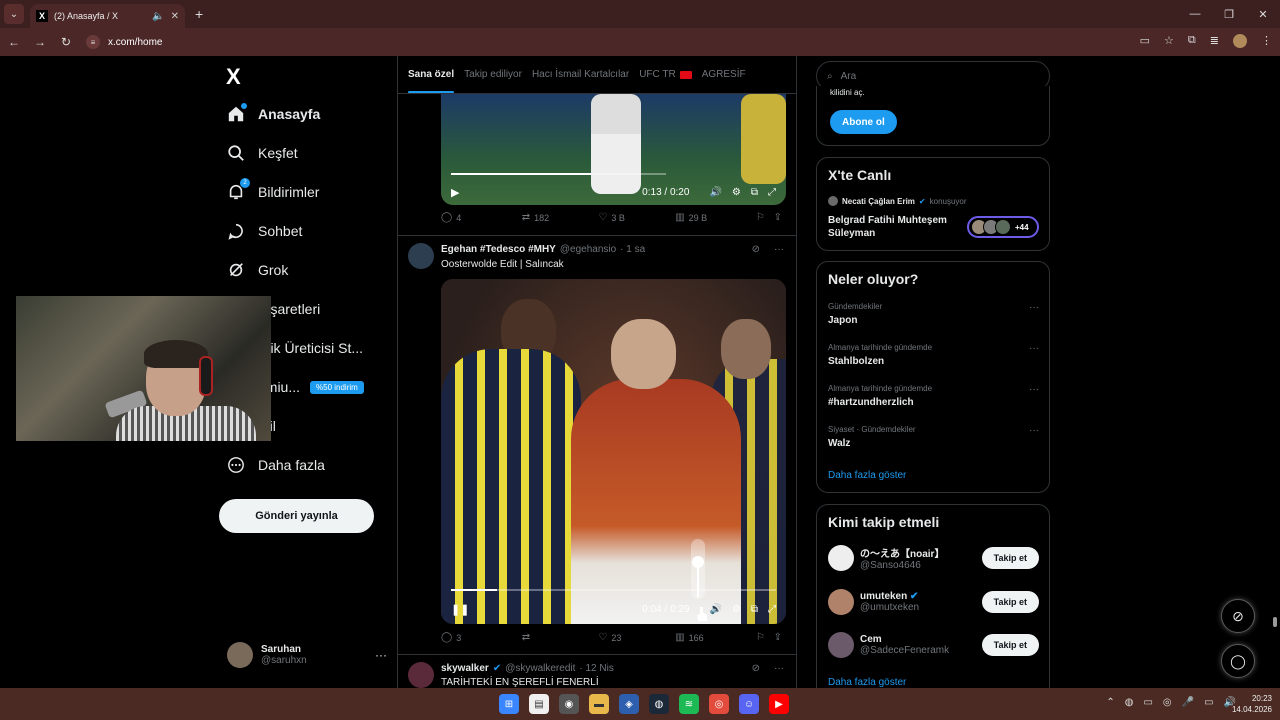  Describe the element at coordinates (1188, 702) in the screenshot. I see `mic-icon: 🎤` at that location.